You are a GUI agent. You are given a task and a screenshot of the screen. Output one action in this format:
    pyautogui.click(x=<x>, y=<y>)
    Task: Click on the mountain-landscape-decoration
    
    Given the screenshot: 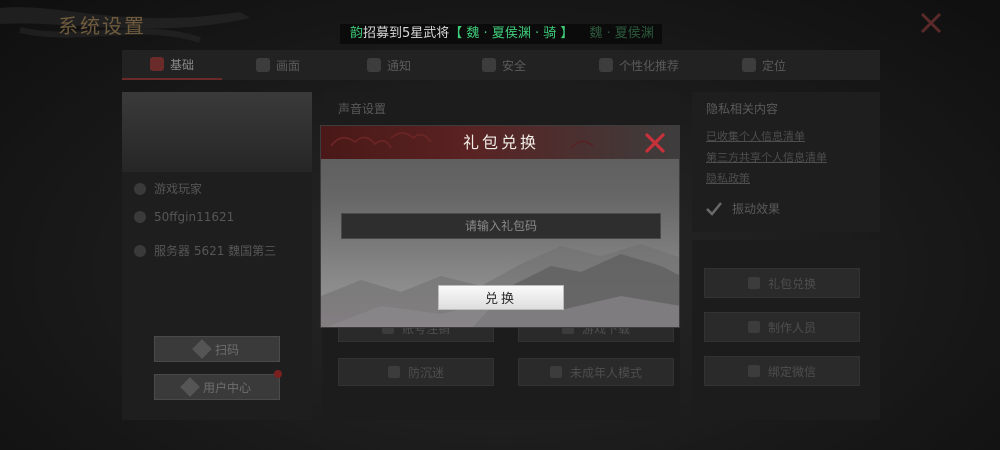 What is the action you would take?
    pyautogui.click(x=500, y=285)
    